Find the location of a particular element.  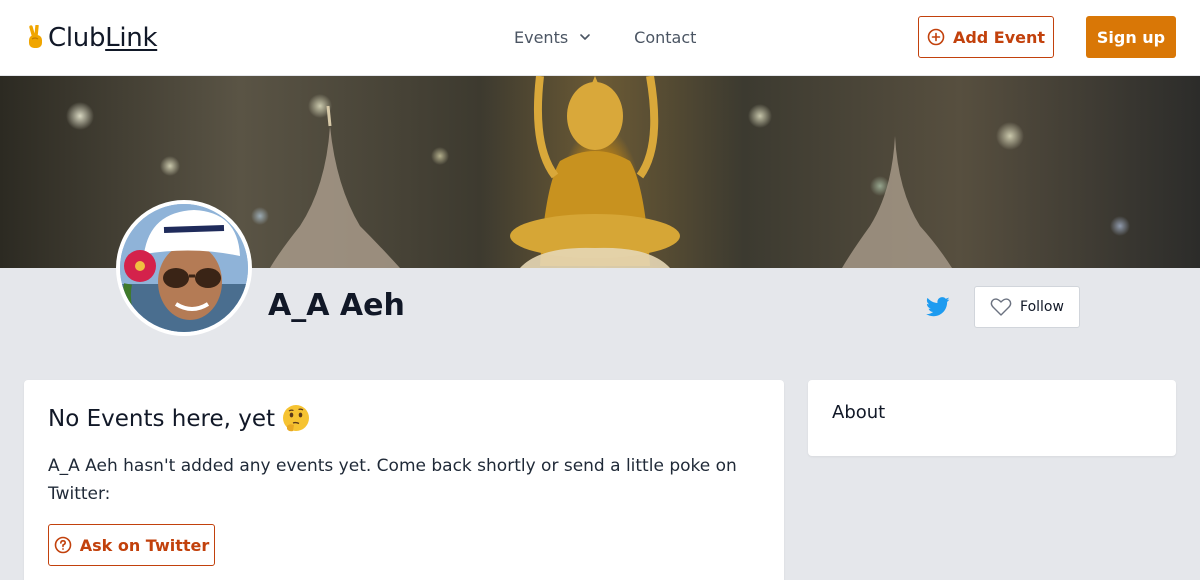

profile-avatar is located at coordinates (184, 268).